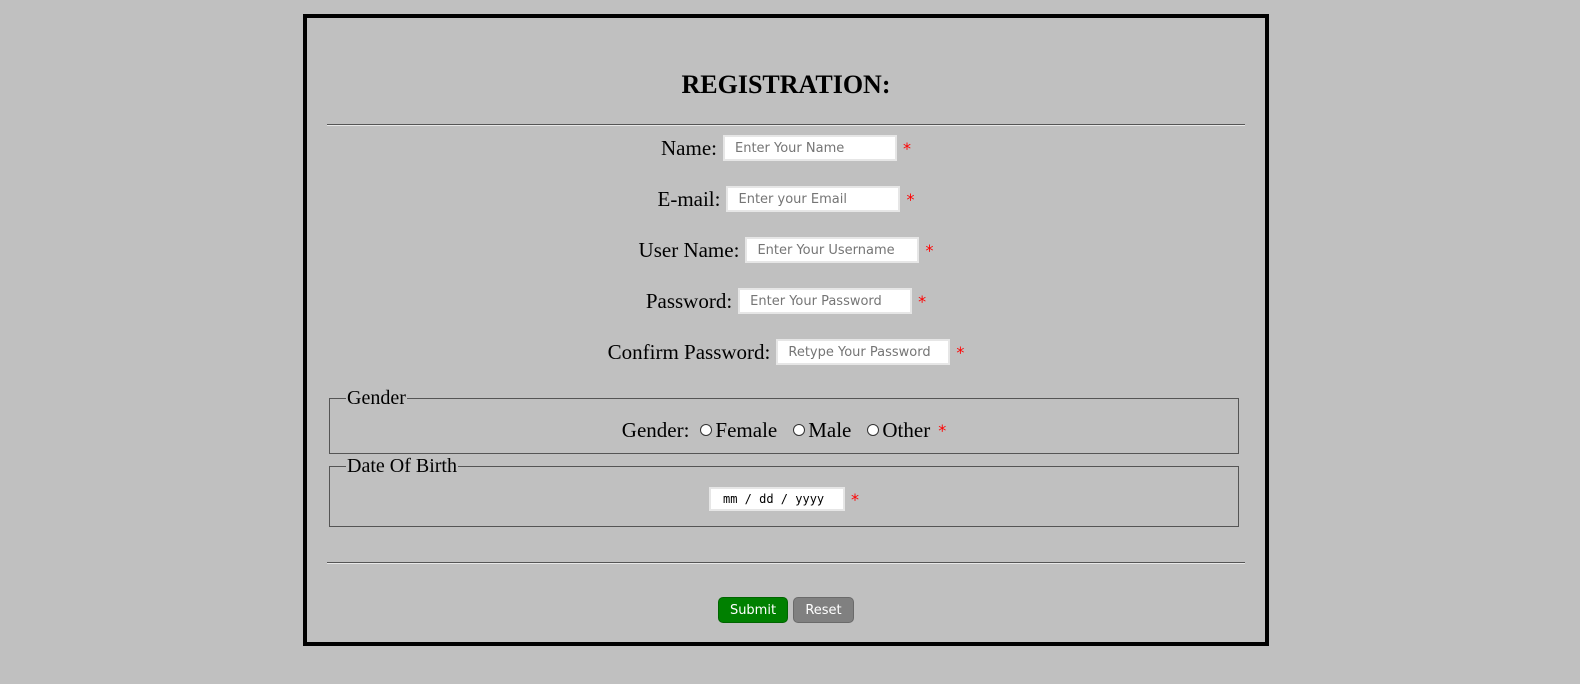 This screenshot has height=684, width=1580. I want to click on dob-input: mm / dd / yyyy, so click(777, 499).